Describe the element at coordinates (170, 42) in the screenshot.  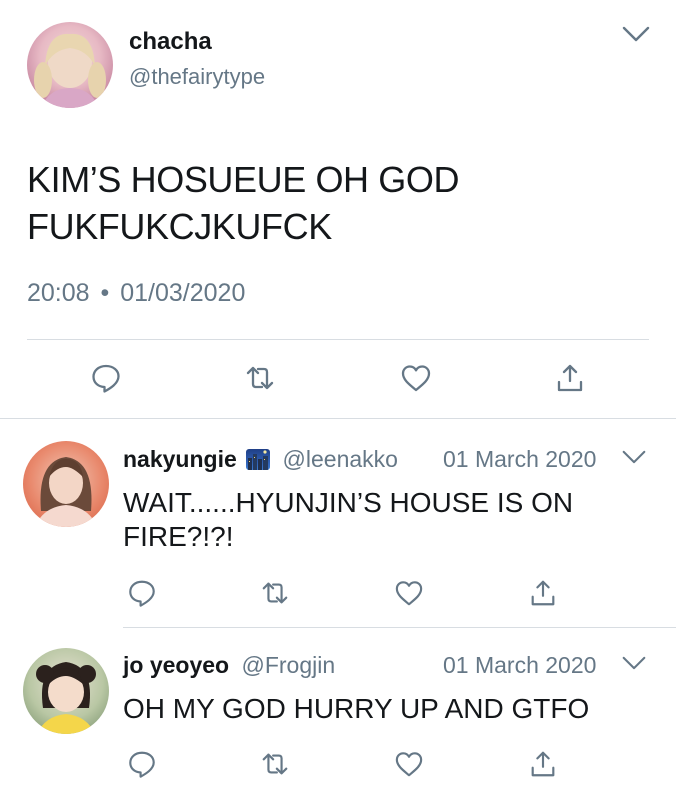
I see `author-name: chacha` at that location.